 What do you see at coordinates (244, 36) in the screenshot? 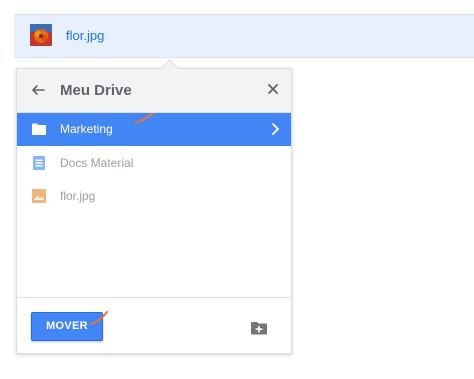
I see `selected-file-row: flor.jpg` at bounding box center [244, 36].